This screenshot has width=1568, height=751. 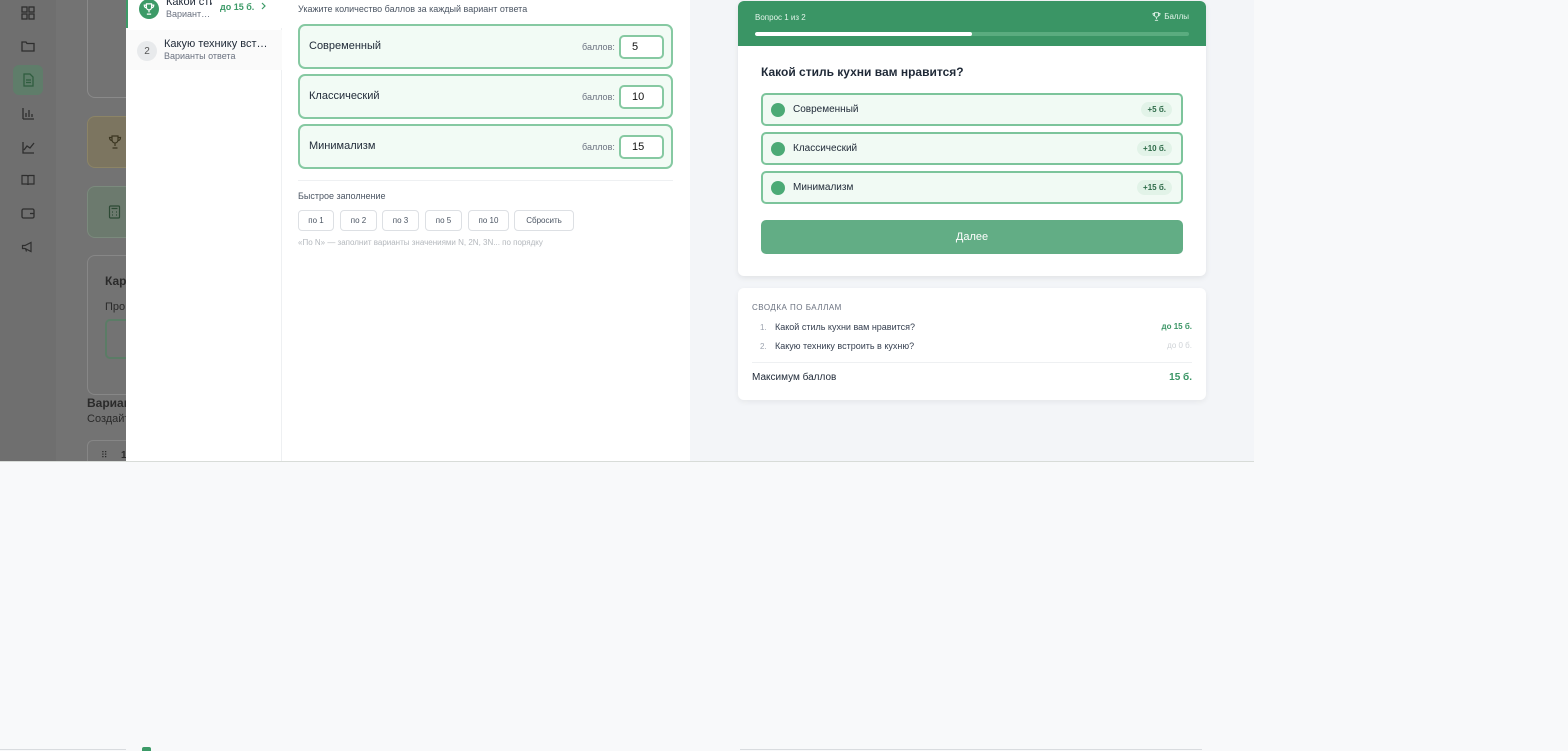 I want to click on chevron-right-icon, so click(x=264, y=7).